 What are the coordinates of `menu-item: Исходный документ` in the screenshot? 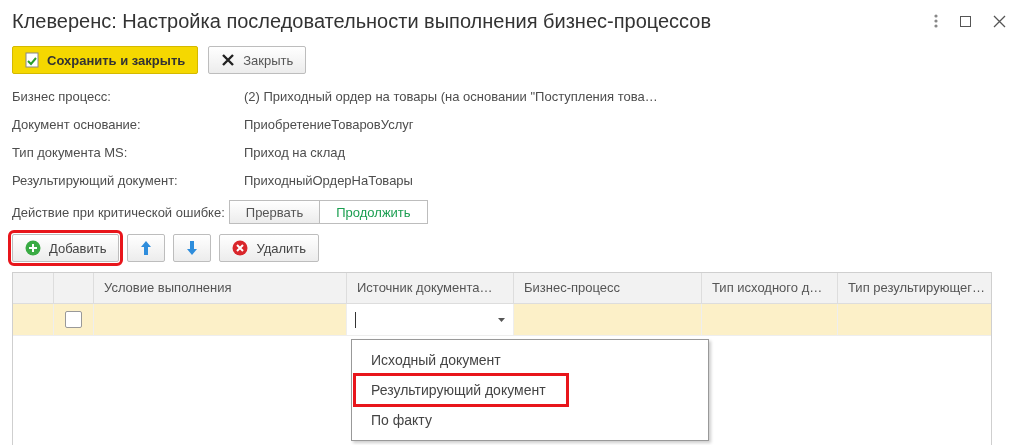 It's located at (436, 360).